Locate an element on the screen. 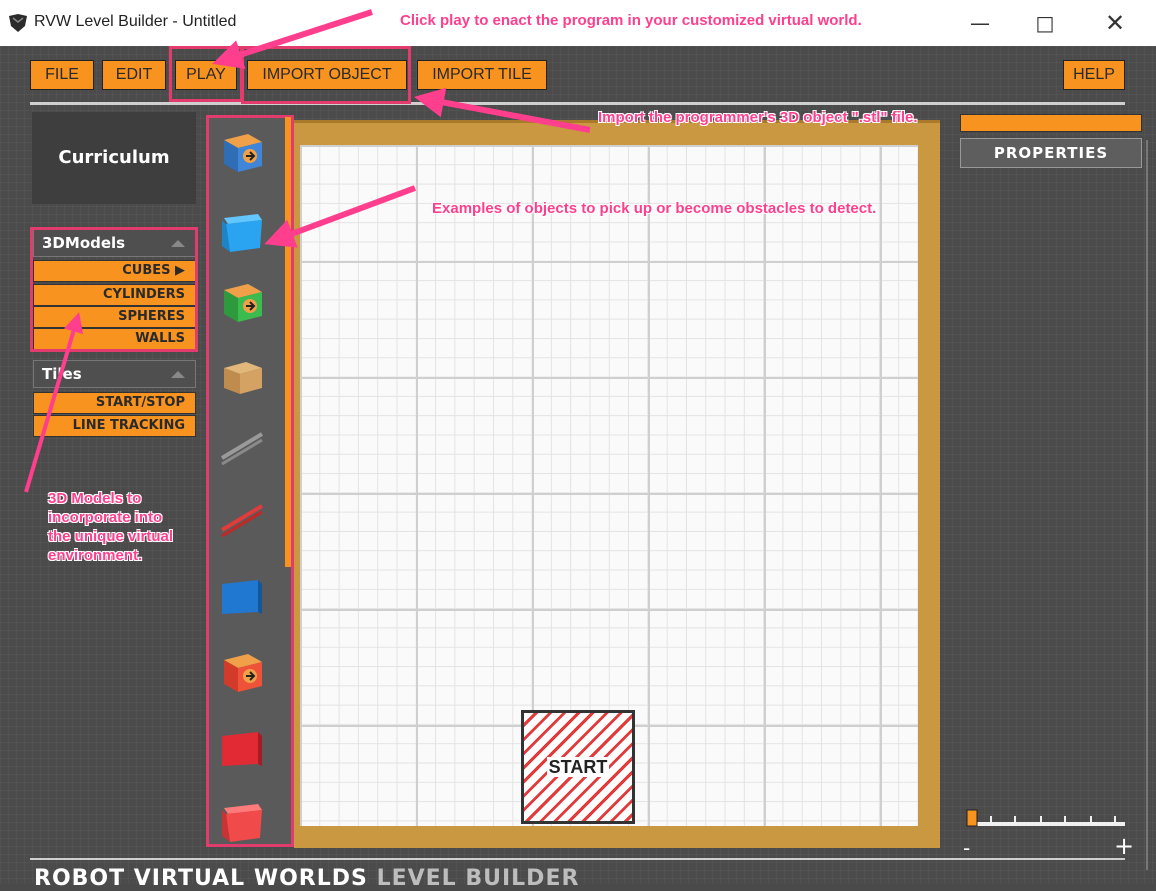  properties-field is located at coordinates (1051, 123).